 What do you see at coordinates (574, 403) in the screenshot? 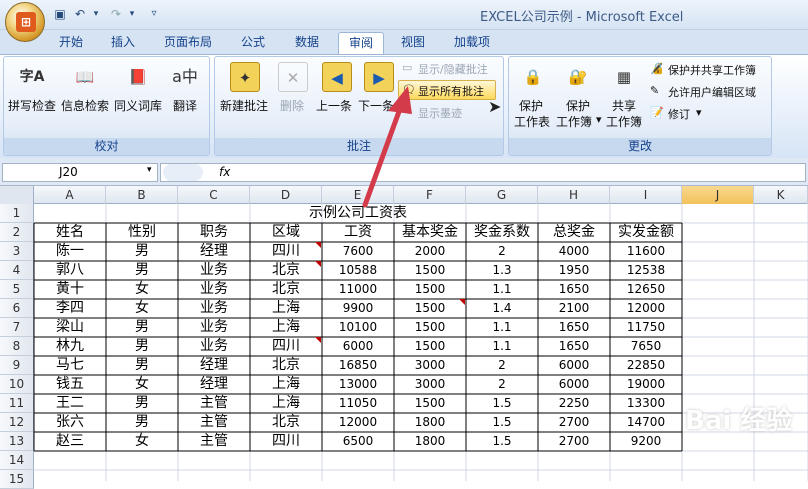
I see `table-cell: 2250` at bounding box center [574, 403].